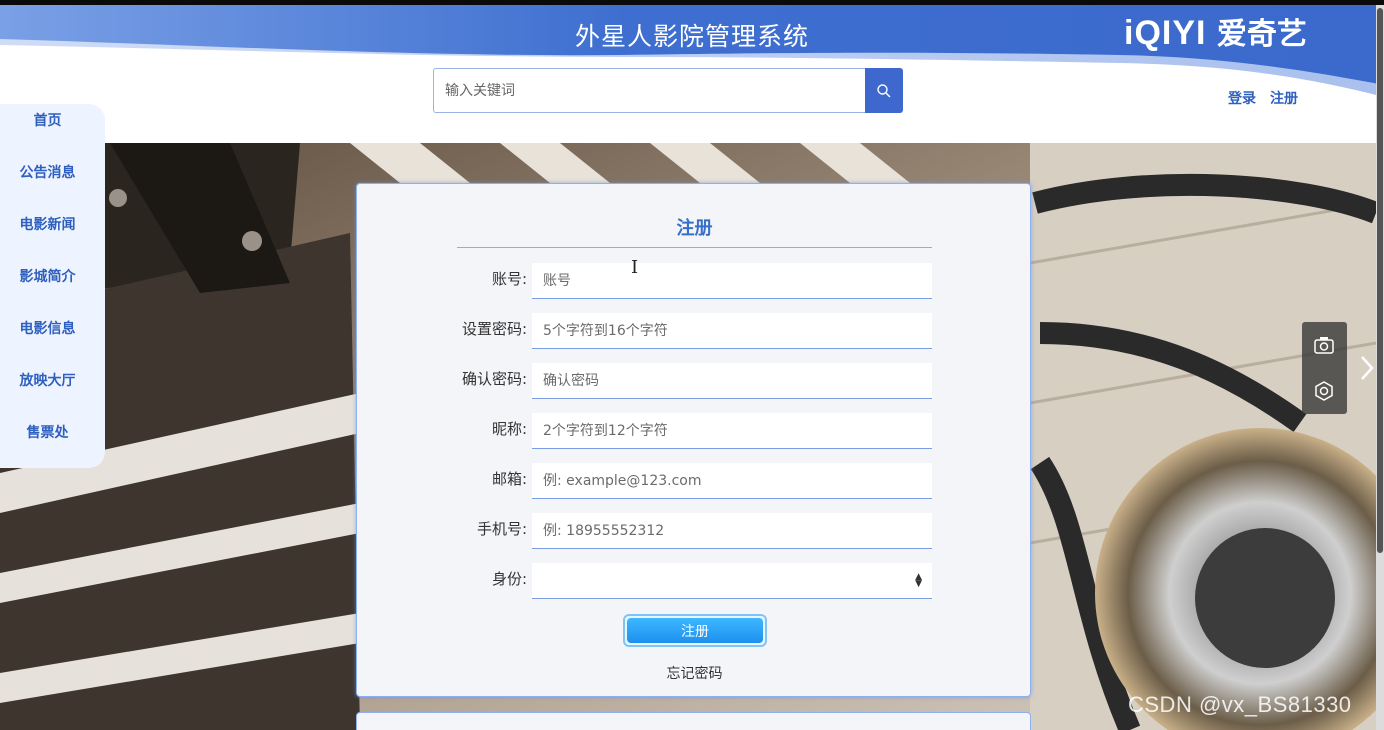 This screenshot has height=730, width=1384. I want to click on title-divider, so click(694, 247).